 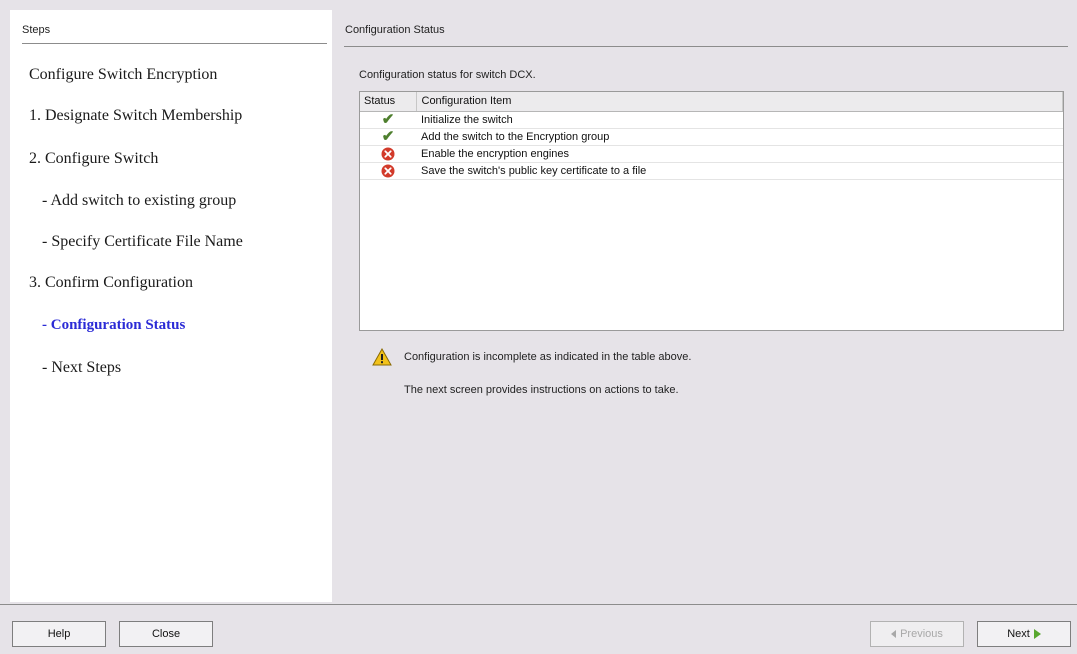 What do you see at coordinates (894, 634) in the screenshot?
I see `arrow-left-icon` at bounding box center [894, 634].